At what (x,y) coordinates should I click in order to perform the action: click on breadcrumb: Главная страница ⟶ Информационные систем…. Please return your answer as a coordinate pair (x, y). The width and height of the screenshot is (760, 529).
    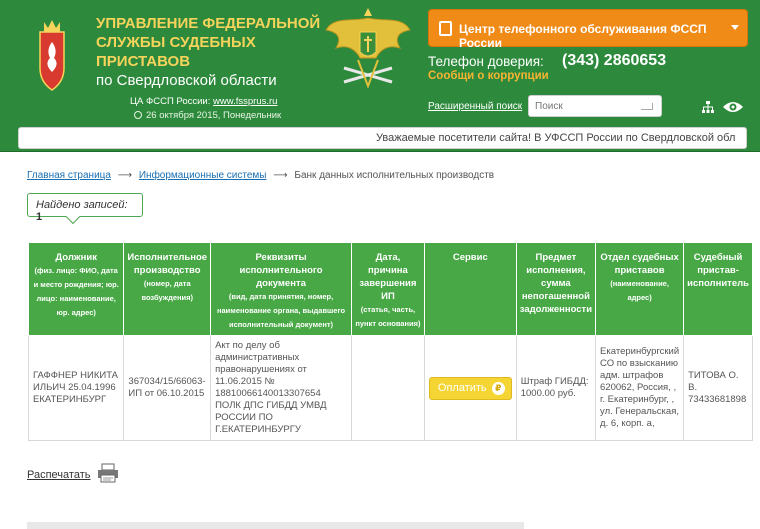
    Looking at the image, I should click on (260, 175).